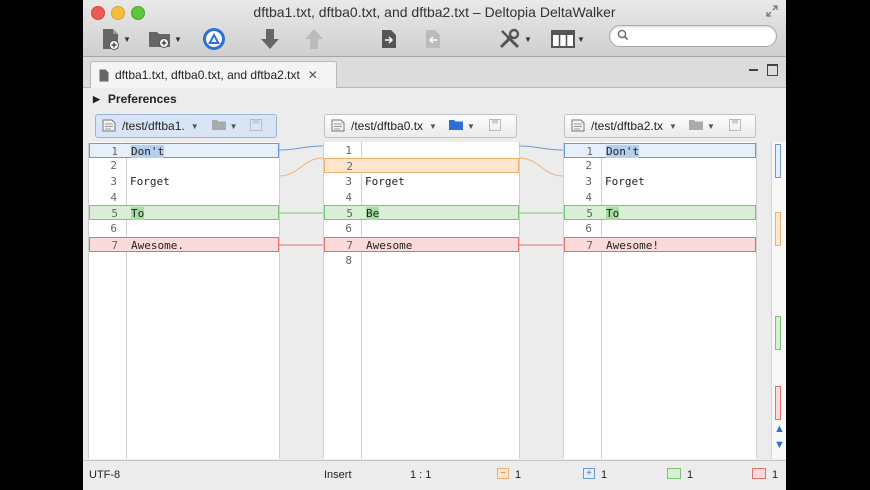 This screenshot has width=870, height=490. Describe the element at coordinates (313, 75) in the screenshot. I see `close-tab-icon: ✕` at that location.